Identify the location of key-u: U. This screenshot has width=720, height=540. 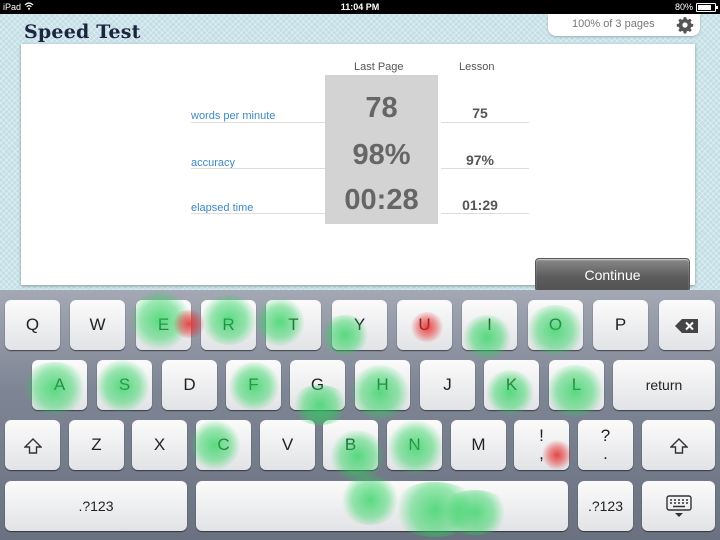
(424, 325).